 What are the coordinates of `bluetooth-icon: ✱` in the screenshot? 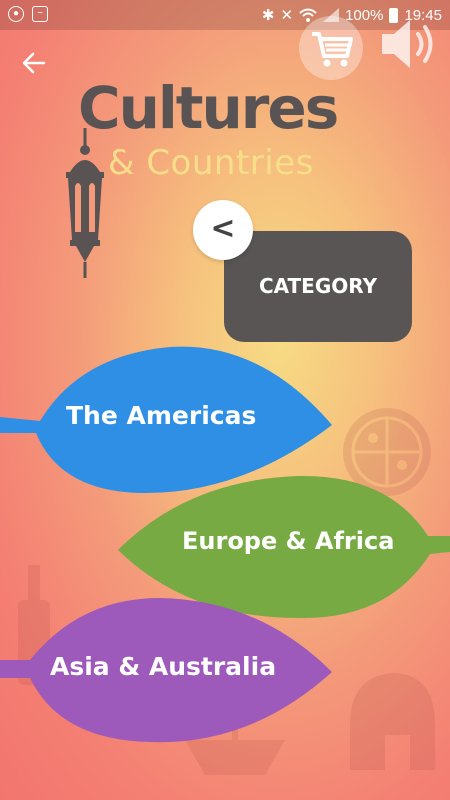 It's located at (268, 15).